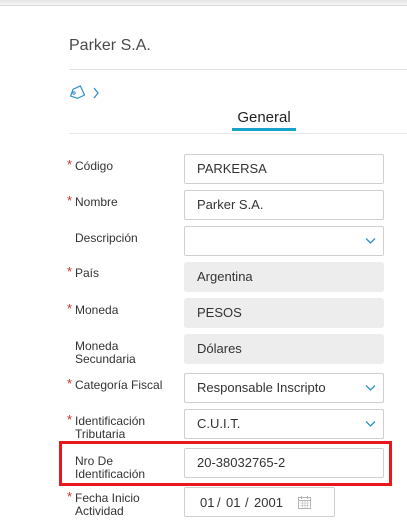 This screenshot has height=527, width=407. What do you see at coordinates (284, 205) in the screenshot?
I see `nombre-input: Parker S.A.` at bounding box center [284, 205].